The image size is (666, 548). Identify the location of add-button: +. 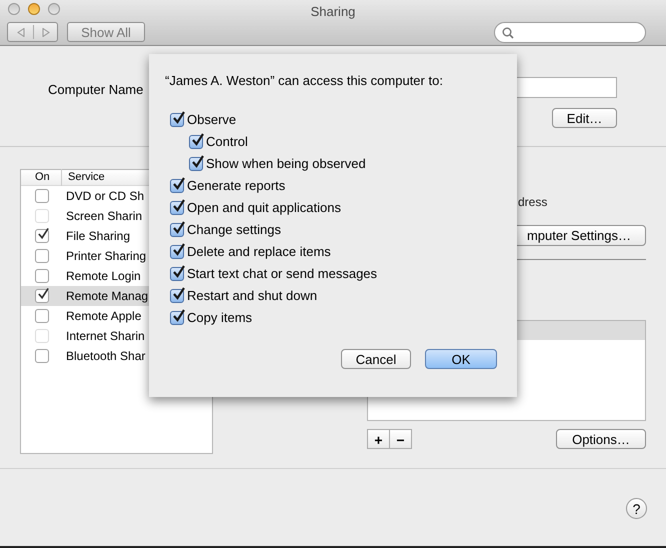
(378, 439).